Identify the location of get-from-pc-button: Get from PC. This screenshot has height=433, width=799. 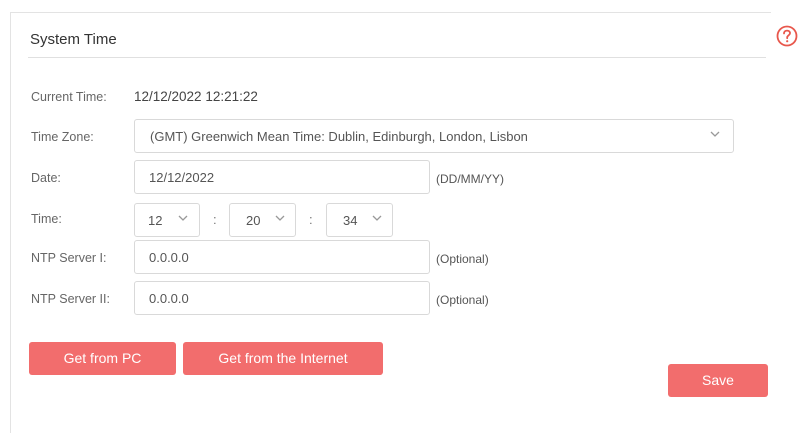
(102, 358).